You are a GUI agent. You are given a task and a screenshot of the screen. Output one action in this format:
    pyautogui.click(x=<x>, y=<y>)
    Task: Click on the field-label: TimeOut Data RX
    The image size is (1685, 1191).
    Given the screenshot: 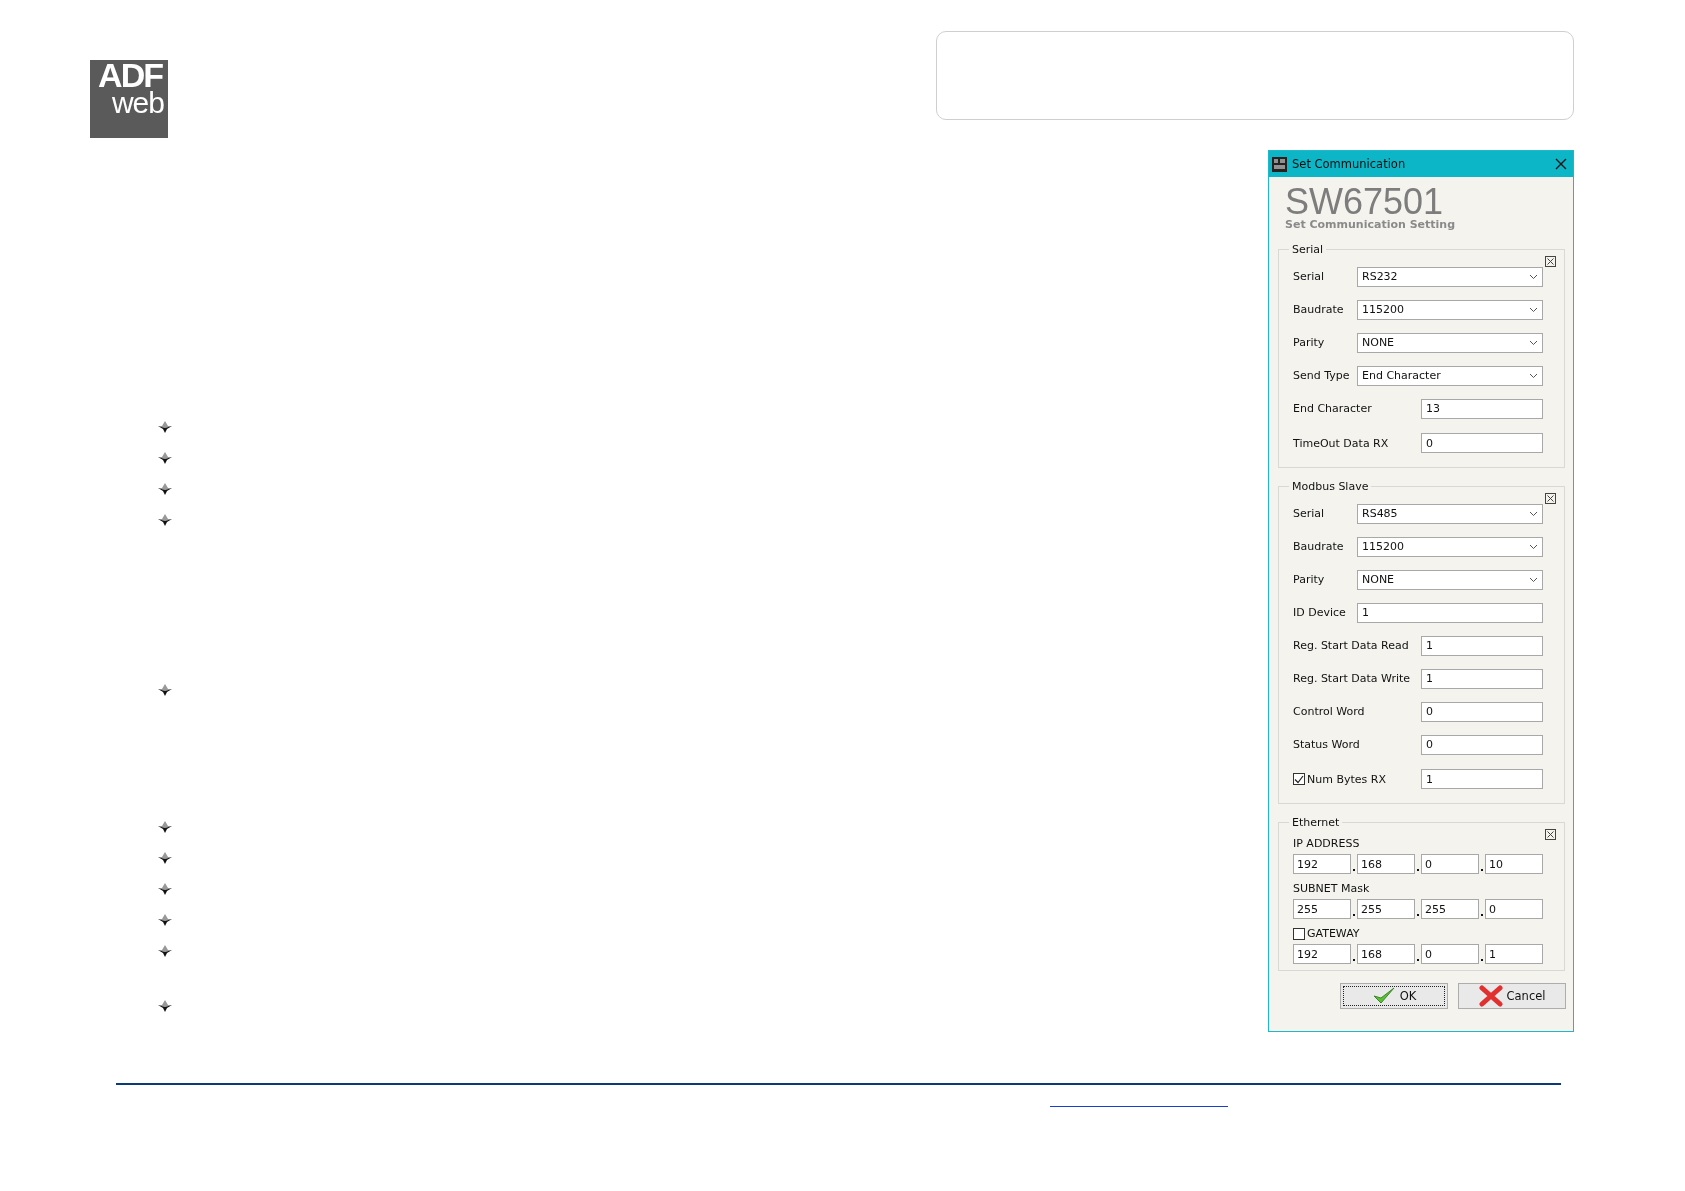 What is the action you would take?
    pyautogui.click(x=1341, y=443)
    